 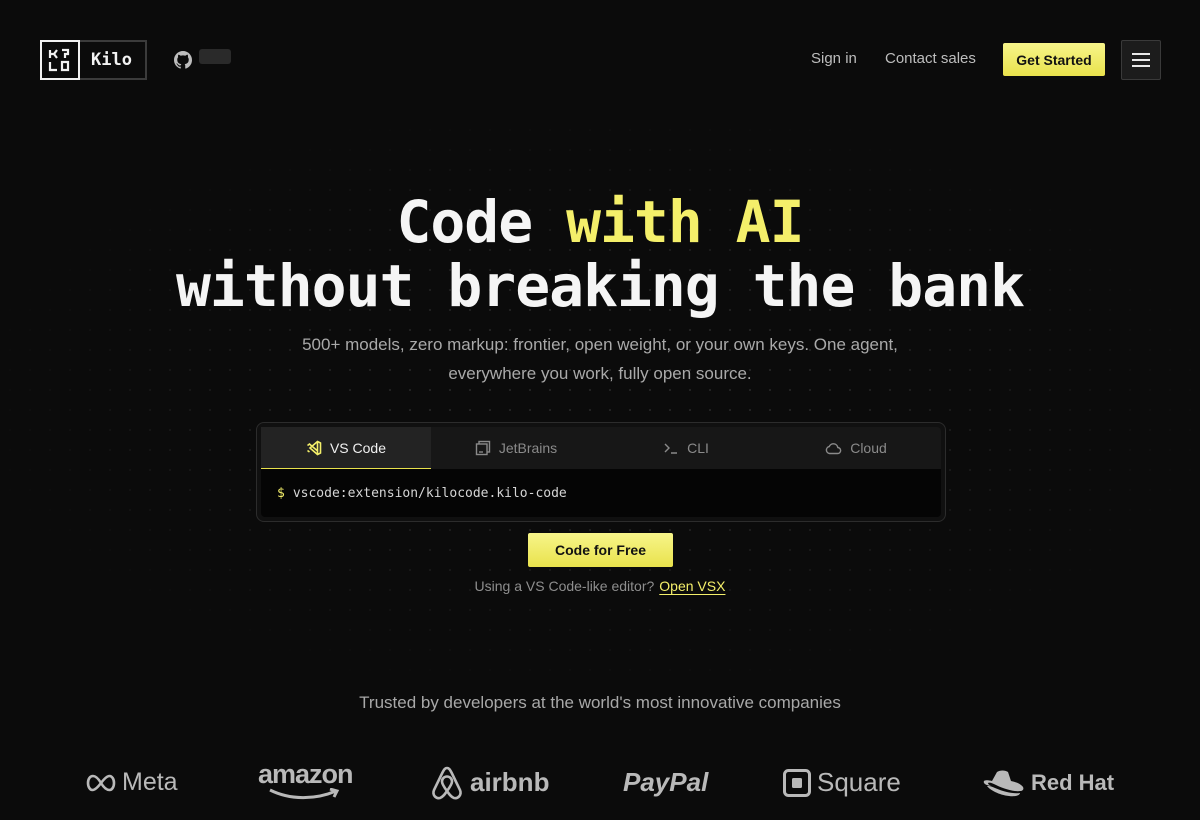 I want to click on tab-cli-label: CLI, so click(x=698, y=448).